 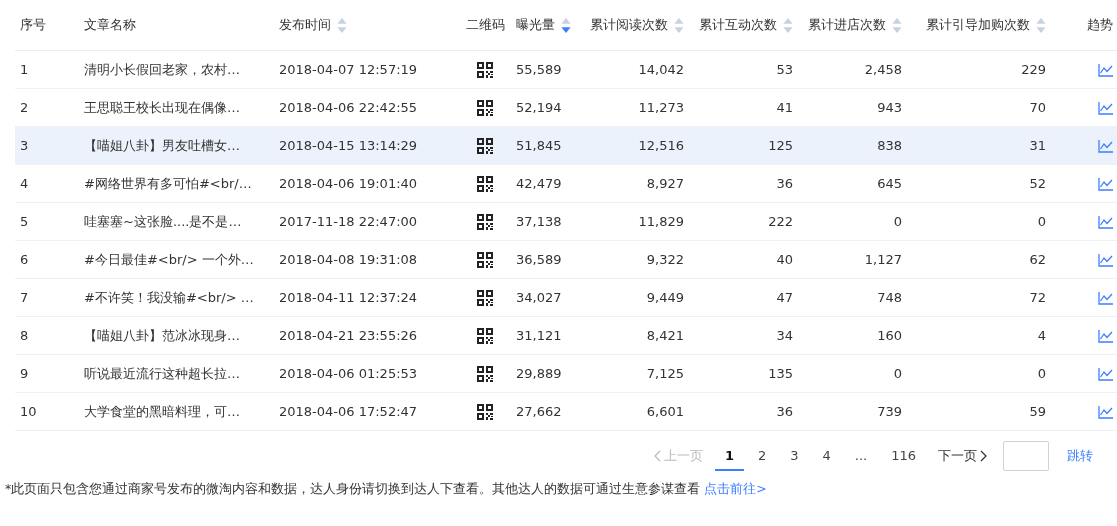 What do you see at coordinates (348, 411) in the screenshot?
I see `publish-time: 2018-04-06 17:52:47` at bounding box center [348, 411].